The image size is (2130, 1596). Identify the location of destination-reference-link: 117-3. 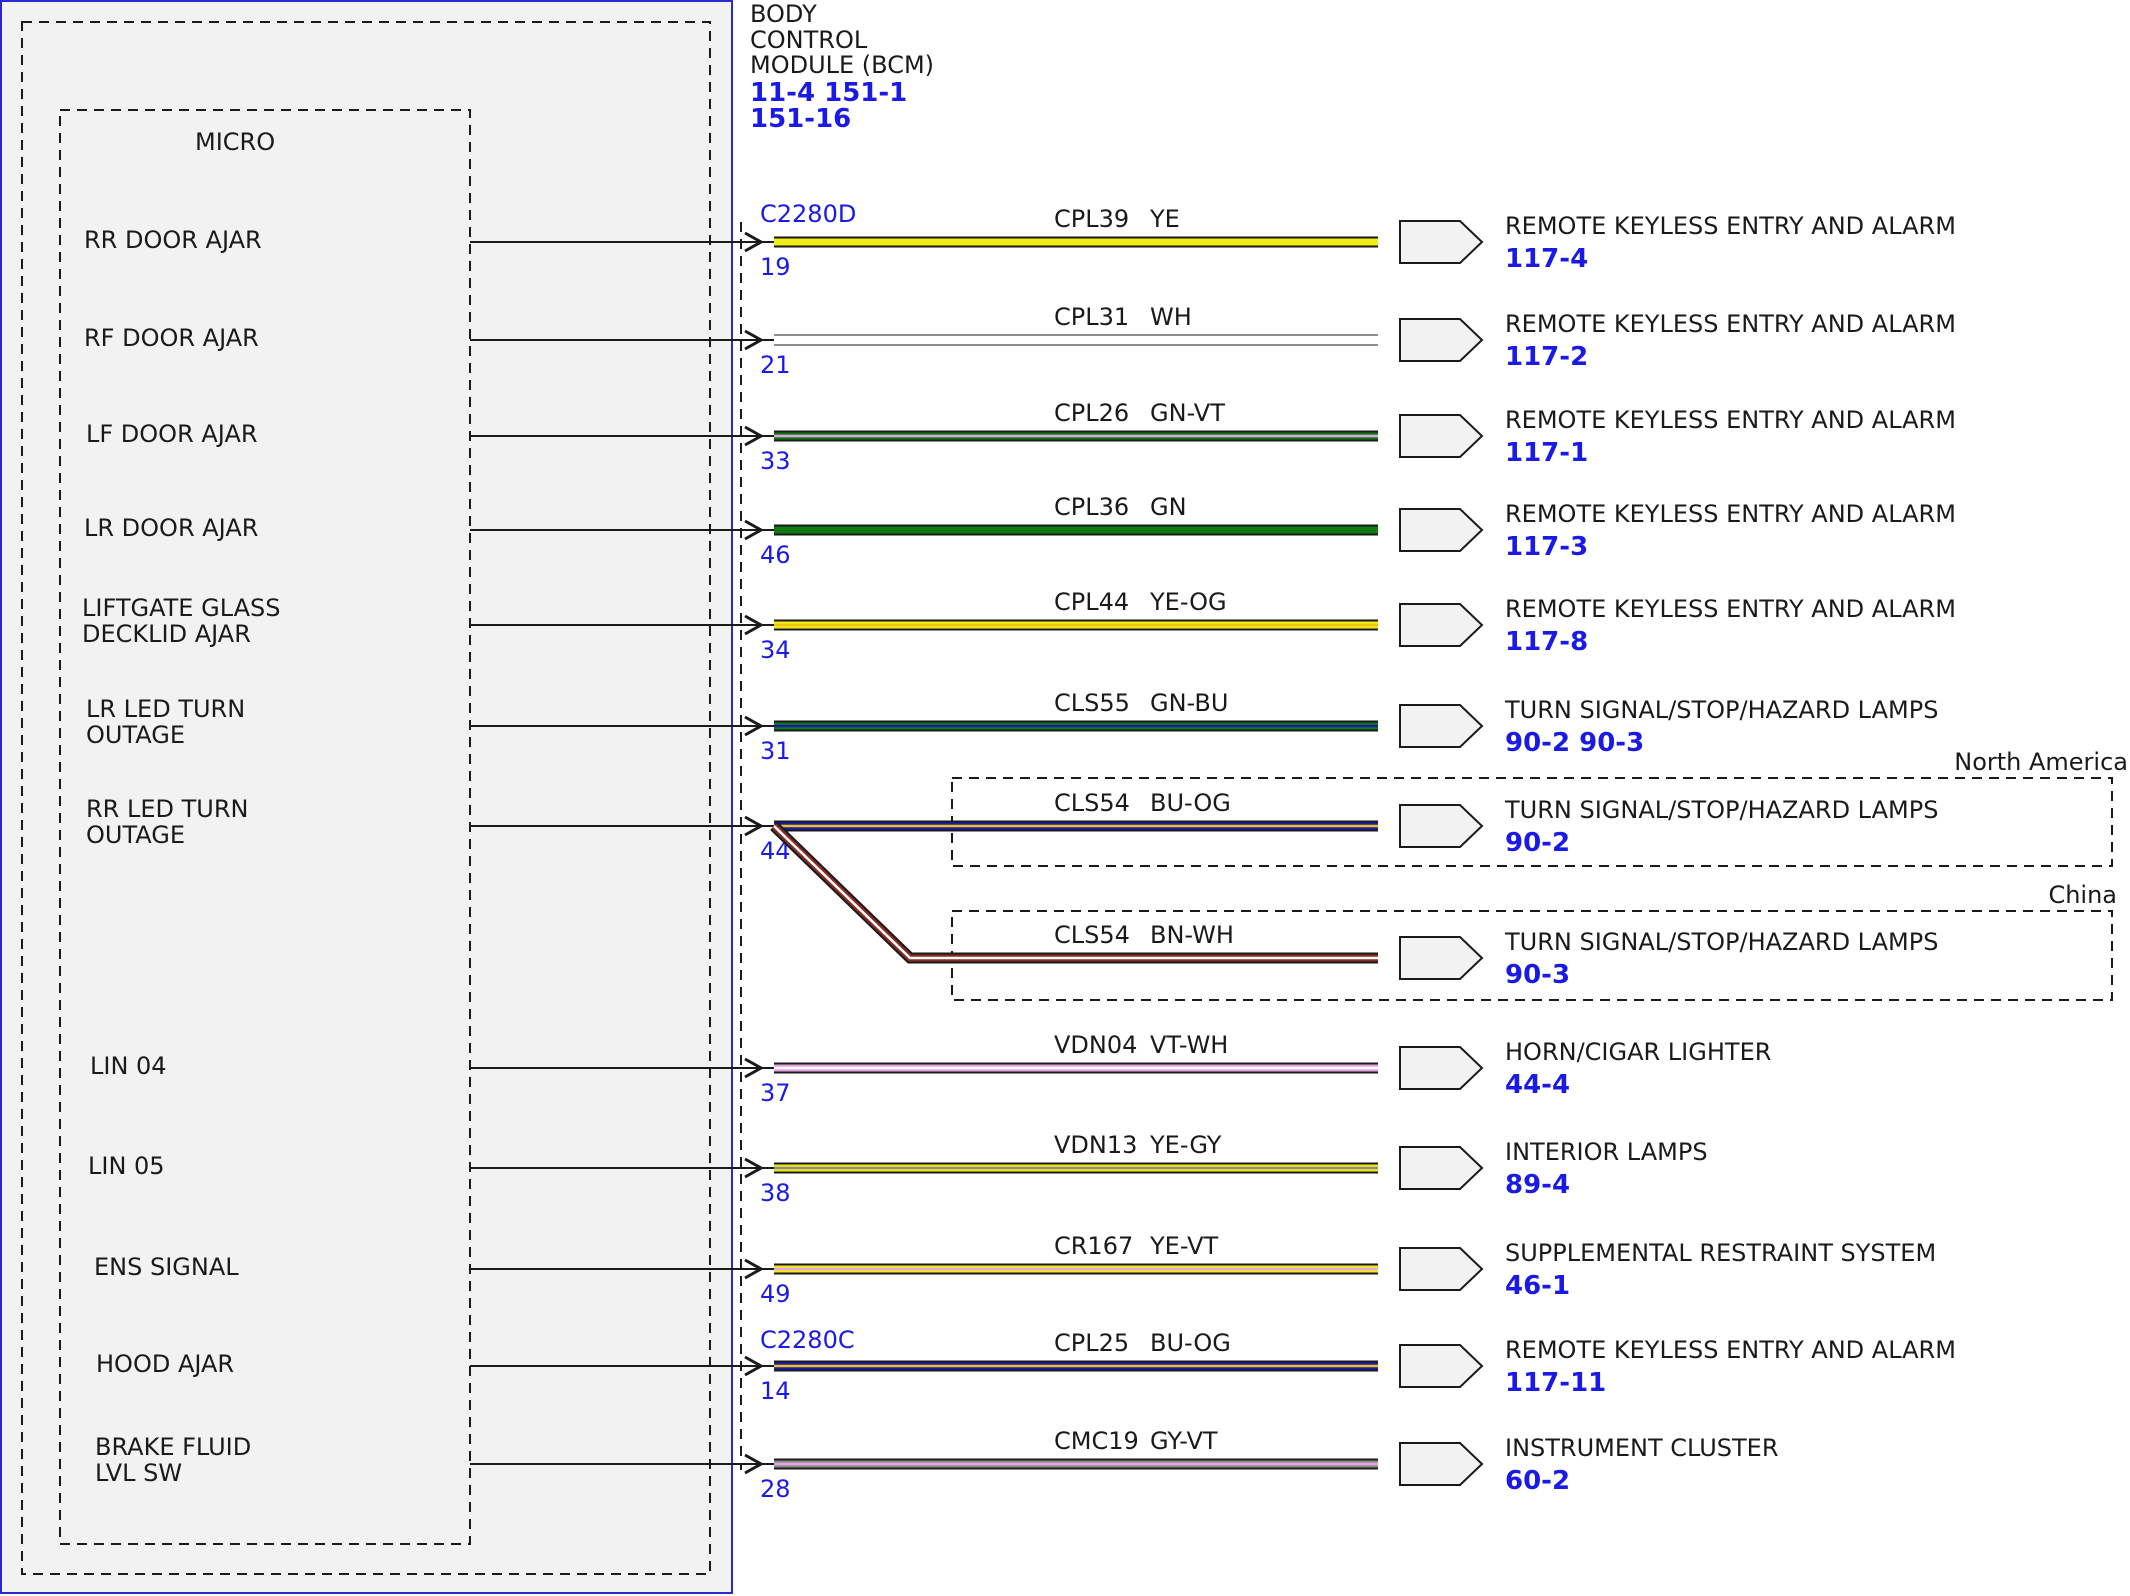
(1546, 547).